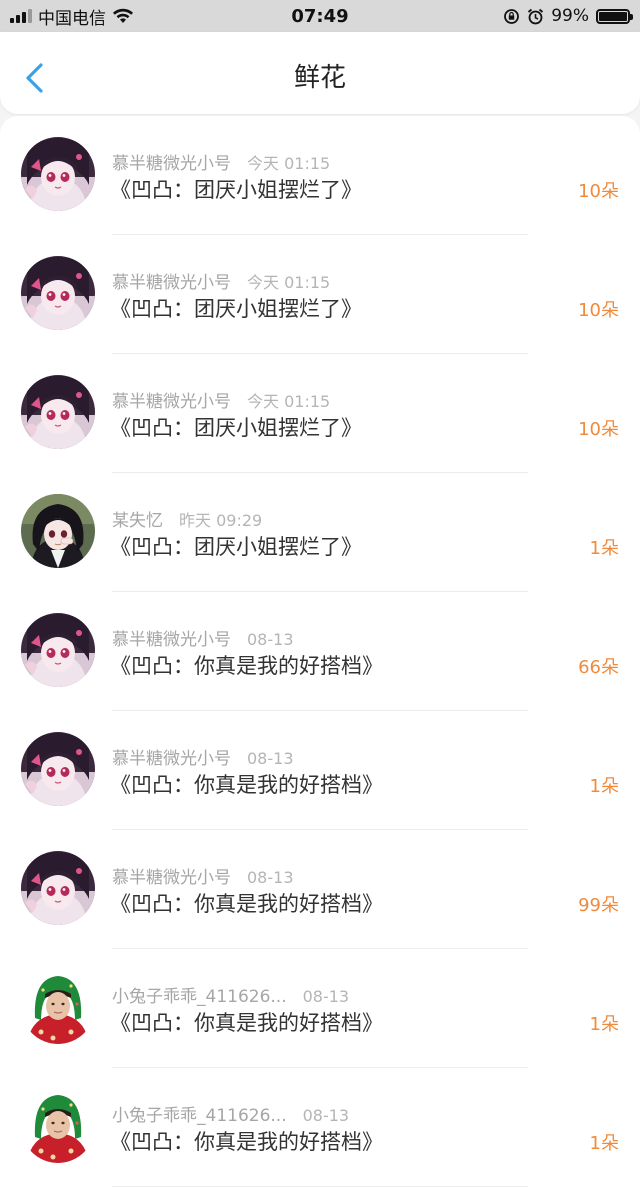  What do you see at coordinates (72, 18) in the screenshot?
I see `carrier-label: 中国电信` at bounding box center [72, 18].